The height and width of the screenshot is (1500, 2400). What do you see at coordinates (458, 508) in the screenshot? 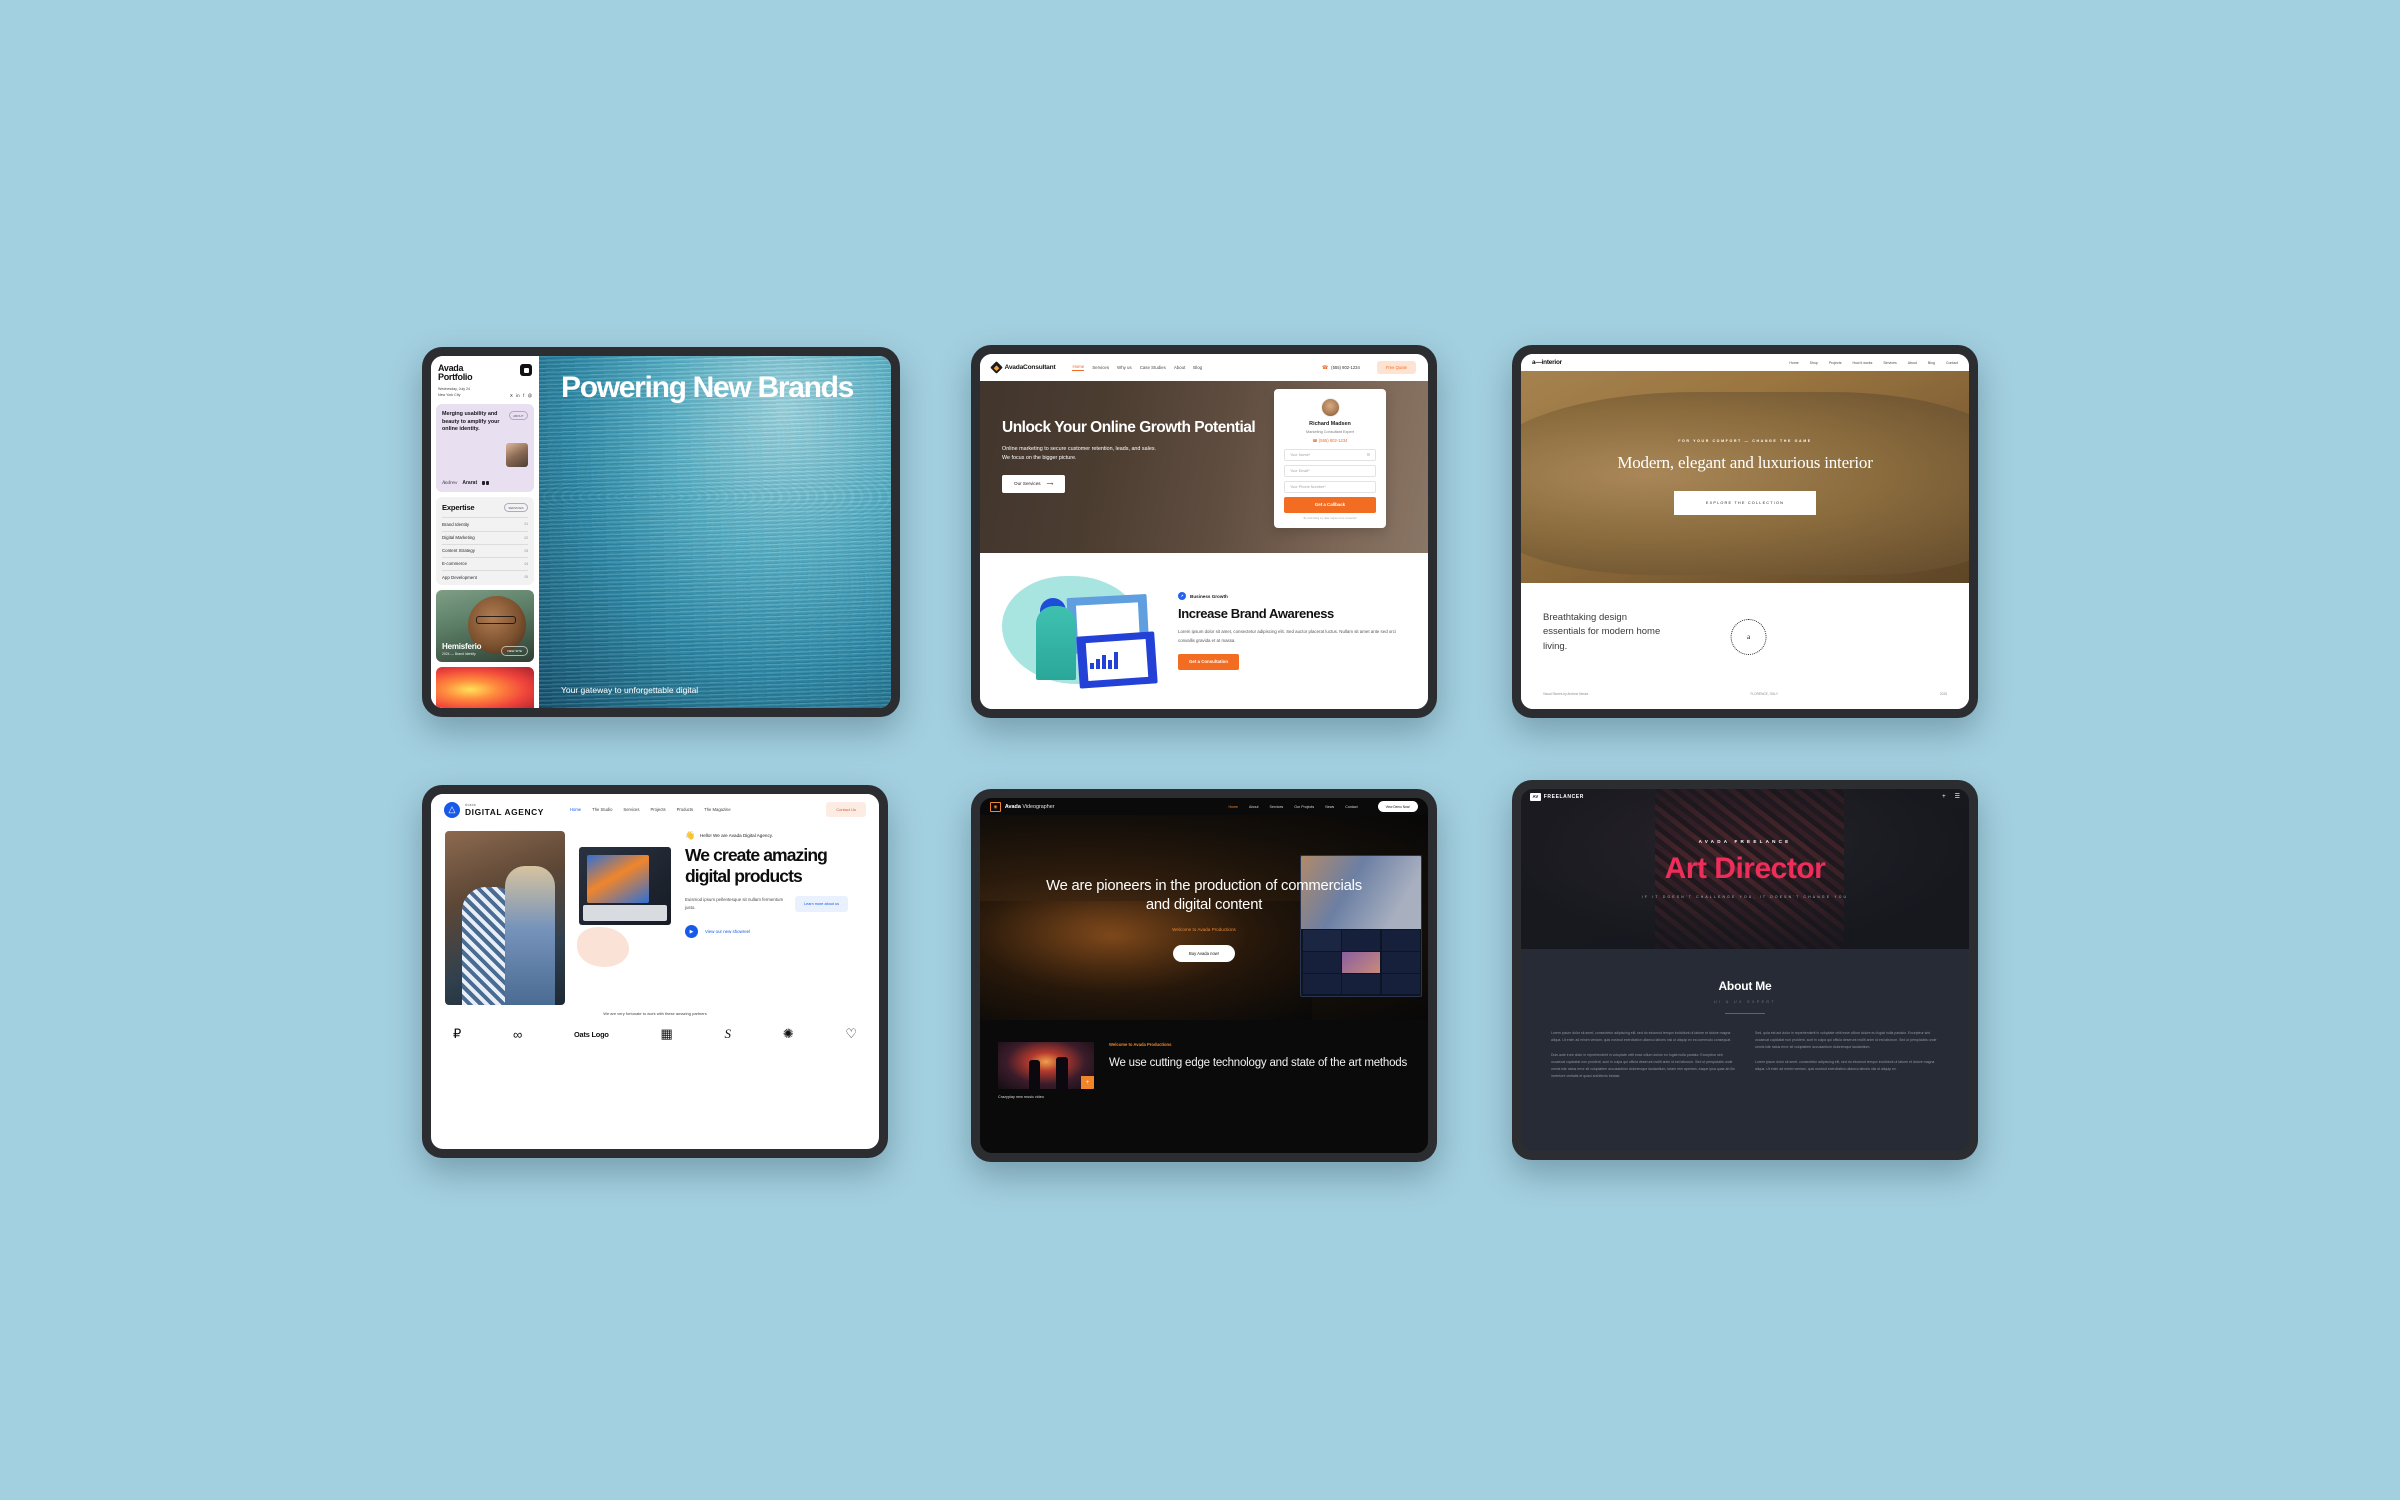
I see `expertise-title: Expertise` at bounding box center [458, 508].